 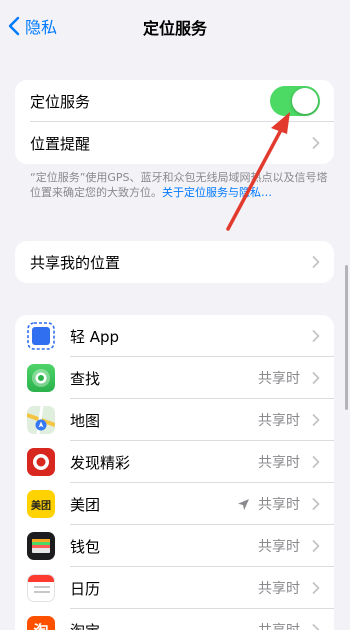 I want to click on app-name: 查找, so click(x=85, y=378).